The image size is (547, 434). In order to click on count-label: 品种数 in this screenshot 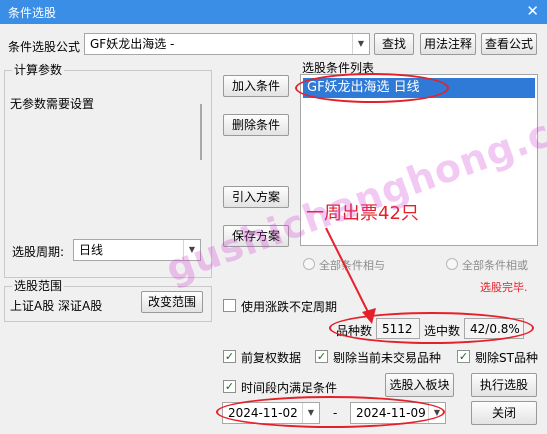, I will do `click(354, 331)`.